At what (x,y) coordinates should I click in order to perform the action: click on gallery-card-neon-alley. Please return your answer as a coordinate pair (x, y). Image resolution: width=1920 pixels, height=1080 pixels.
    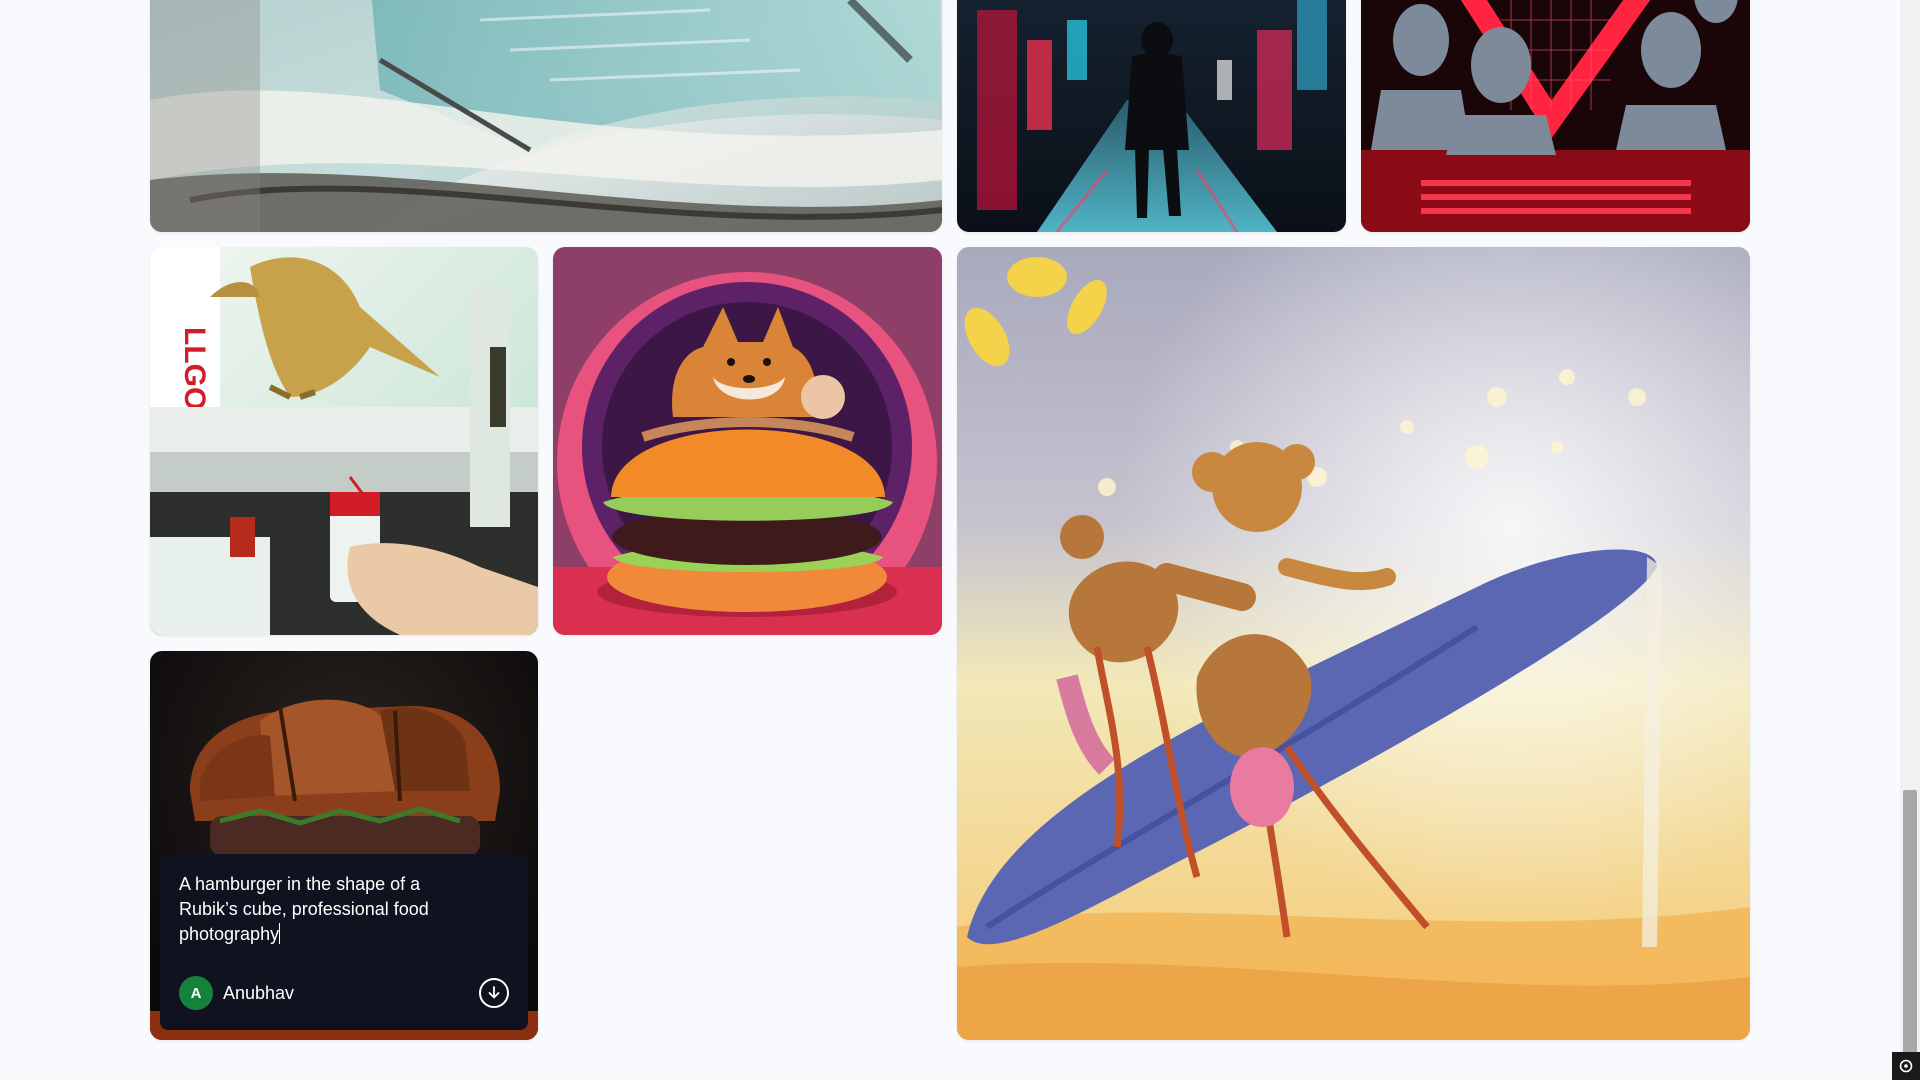
    Looking at the image, I should click on (1151, 116).